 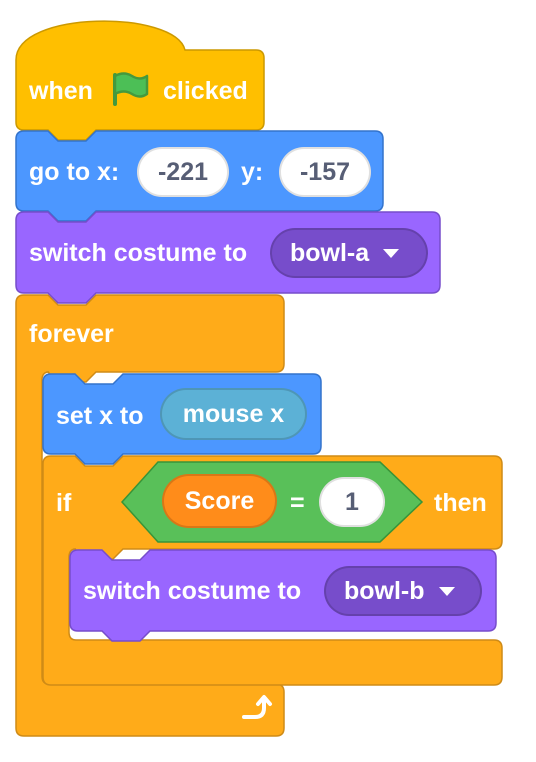 What do you see at coordinates (71, 334) in the screenshot?
I see `forever-label: forever` at bounding box center [71, 334].